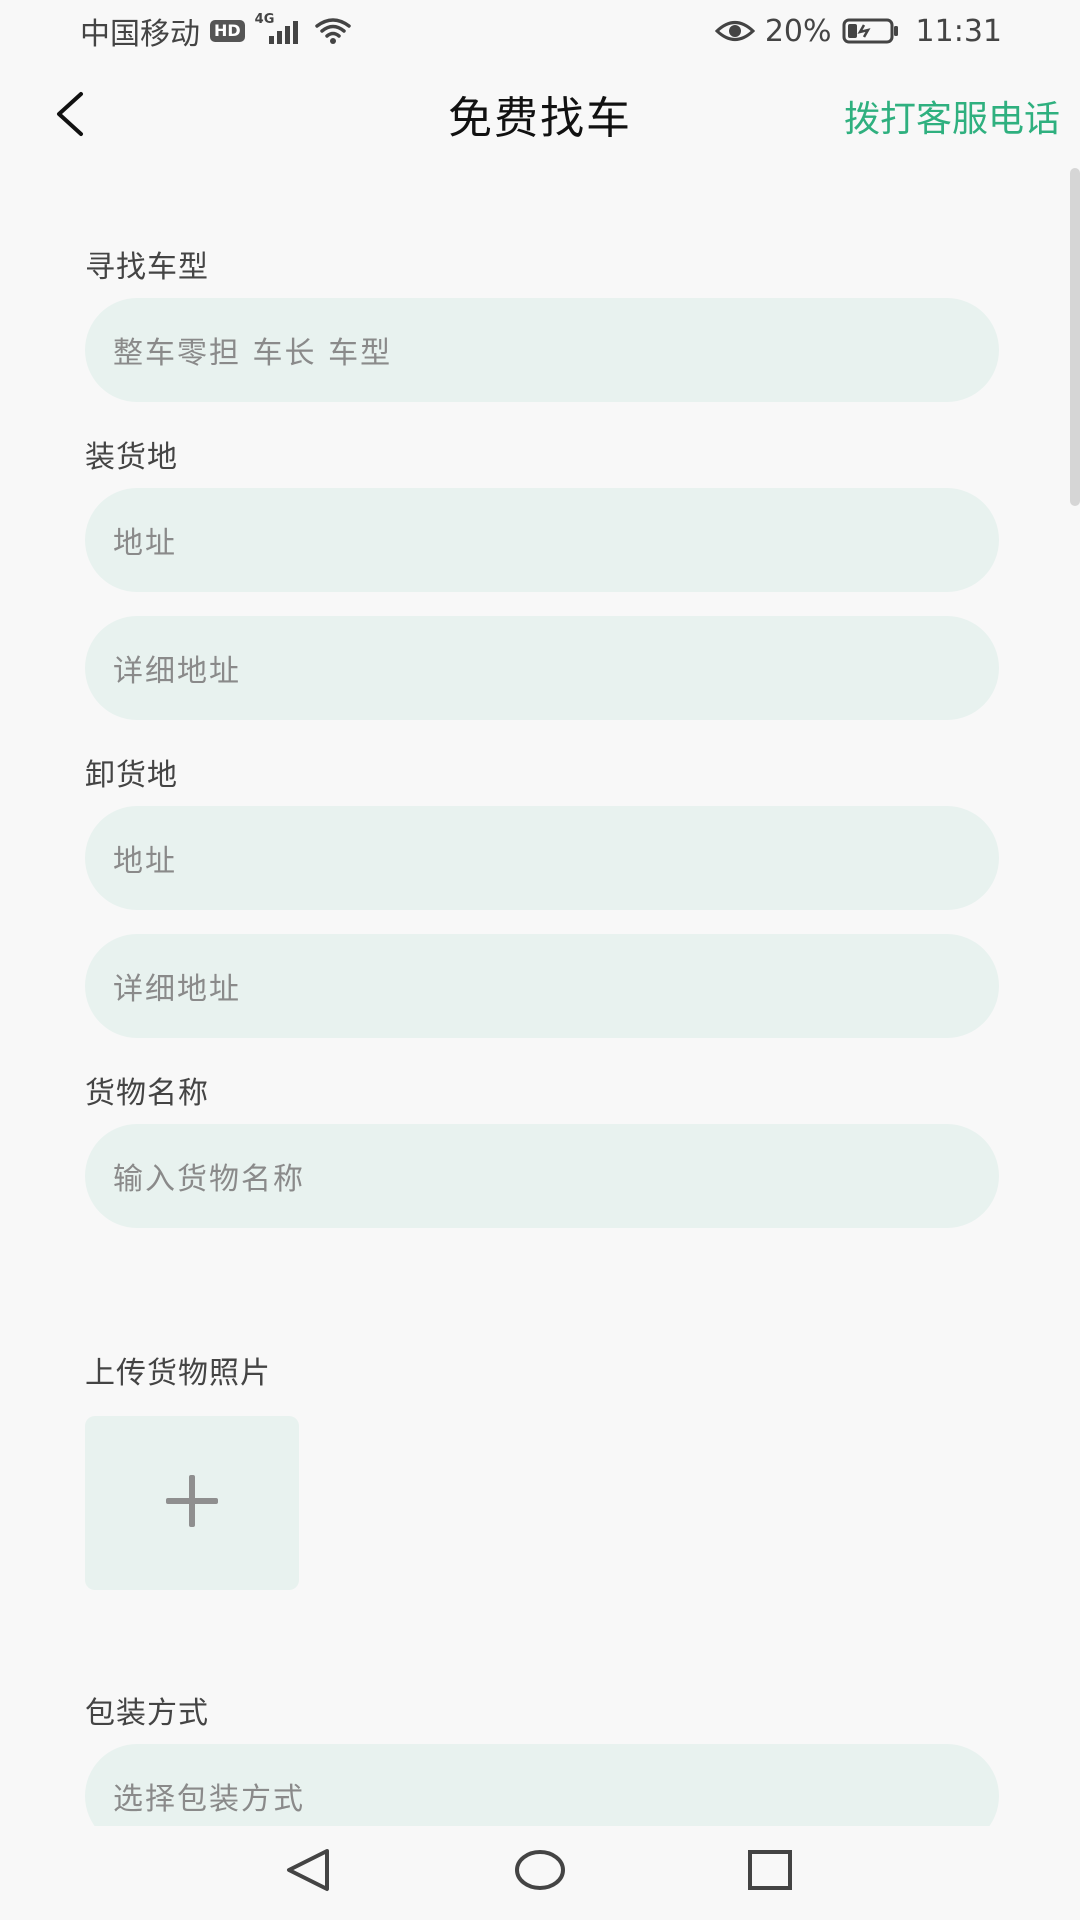 This screenshot has width=1080, height=1920. I want to click on vehicle-type-label: 寻找车型, so click(147, 267).